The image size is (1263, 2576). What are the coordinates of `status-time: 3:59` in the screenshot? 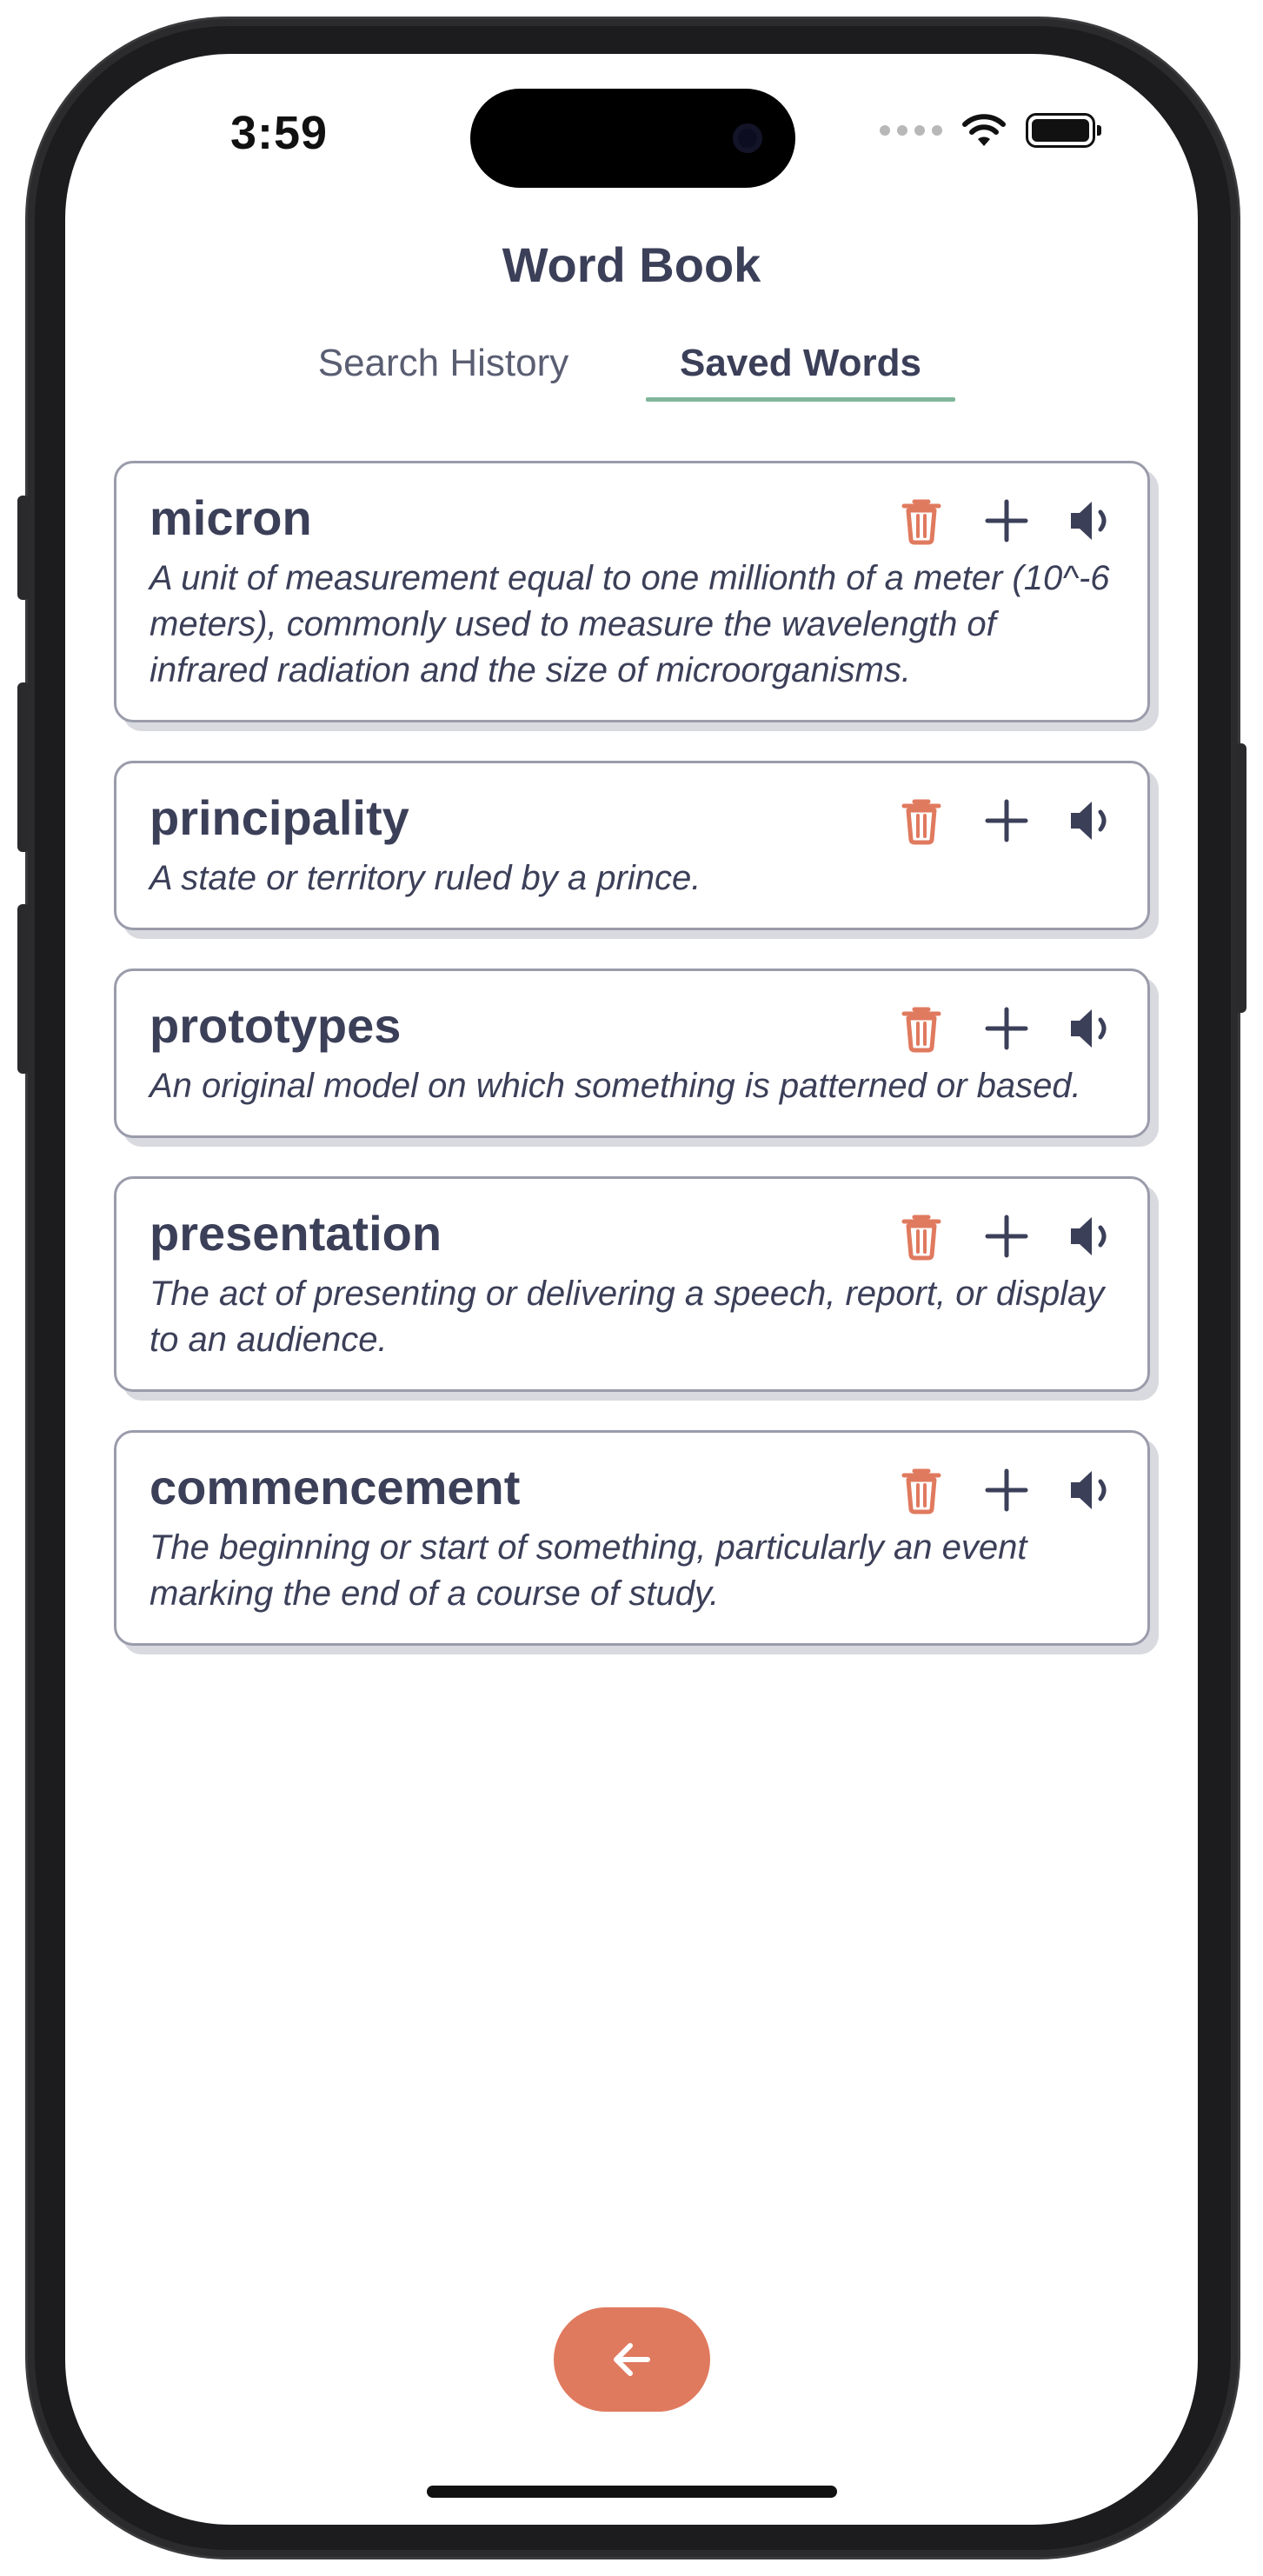 It's located at (279, 133).